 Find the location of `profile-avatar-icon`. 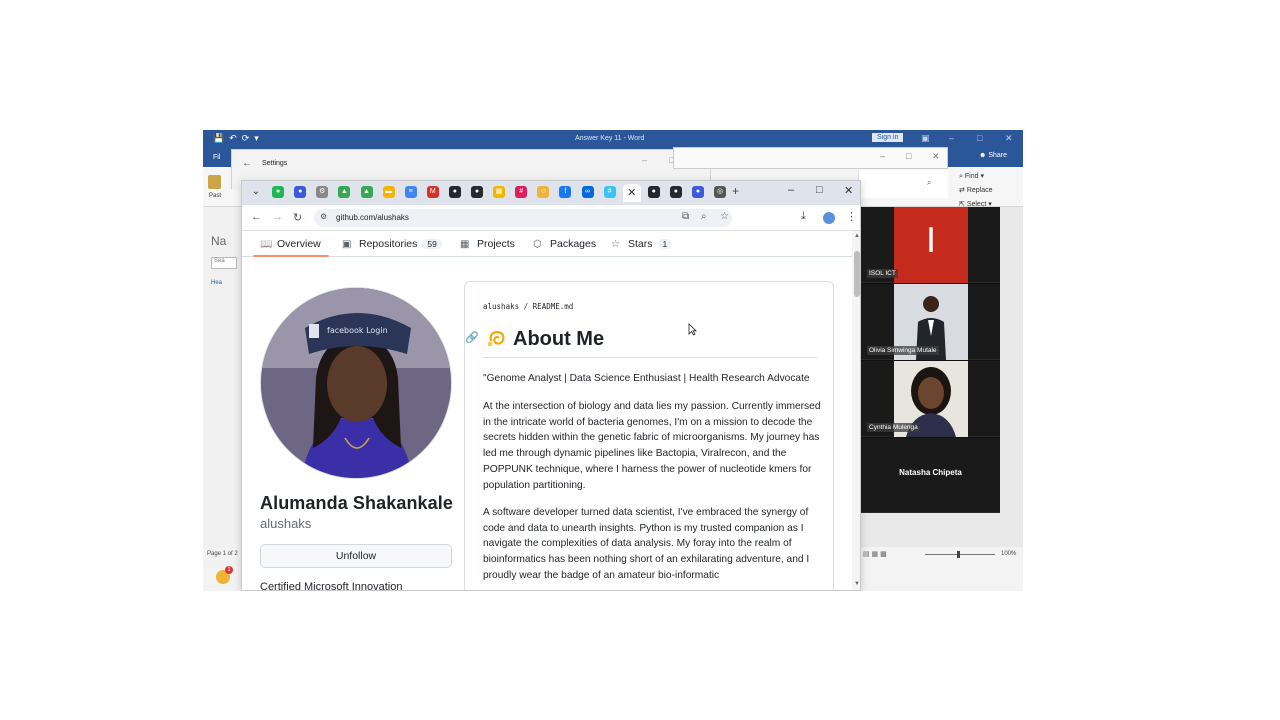

profile-avatar-icon is located at coordinates (829, 218).